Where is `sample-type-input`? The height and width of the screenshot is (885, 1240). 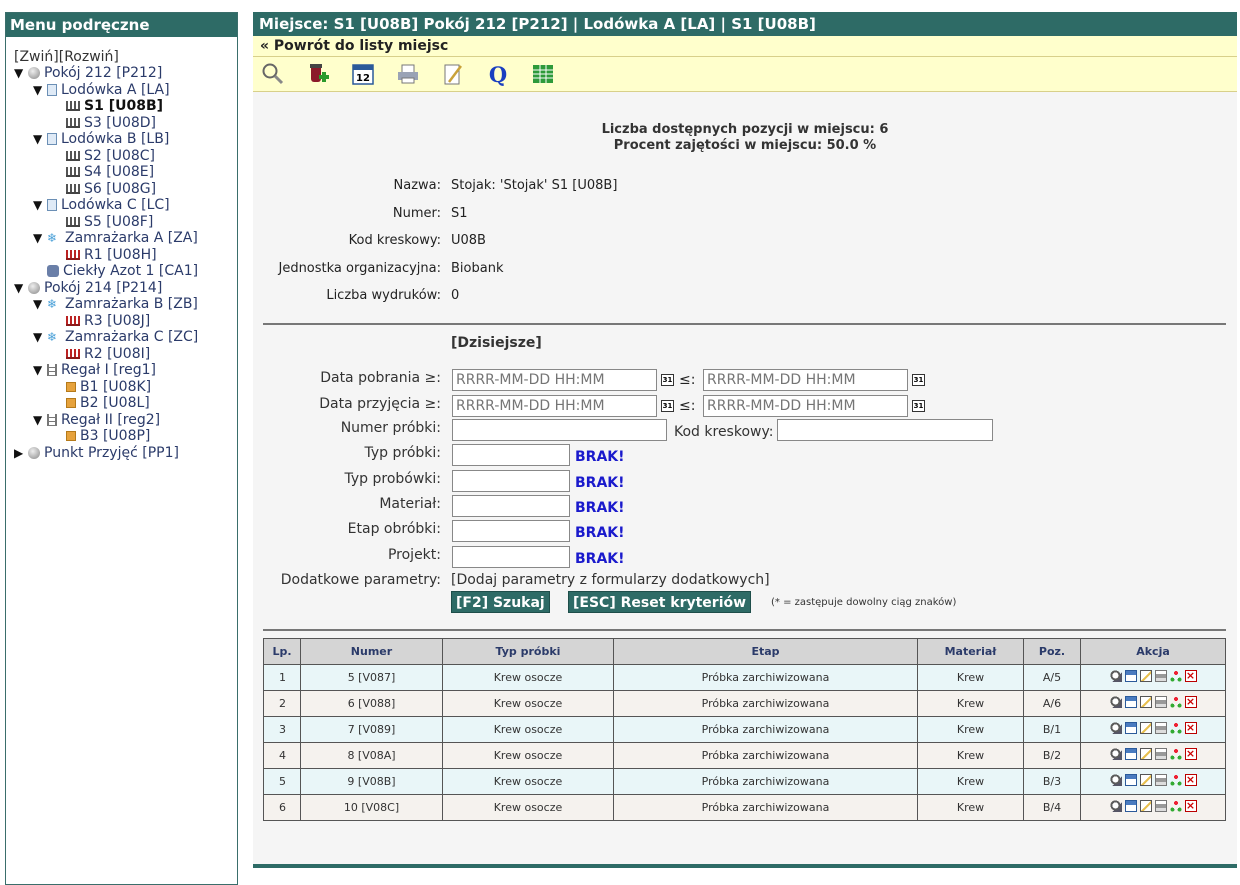
sample-type-input is located at coordinates (511, 455).